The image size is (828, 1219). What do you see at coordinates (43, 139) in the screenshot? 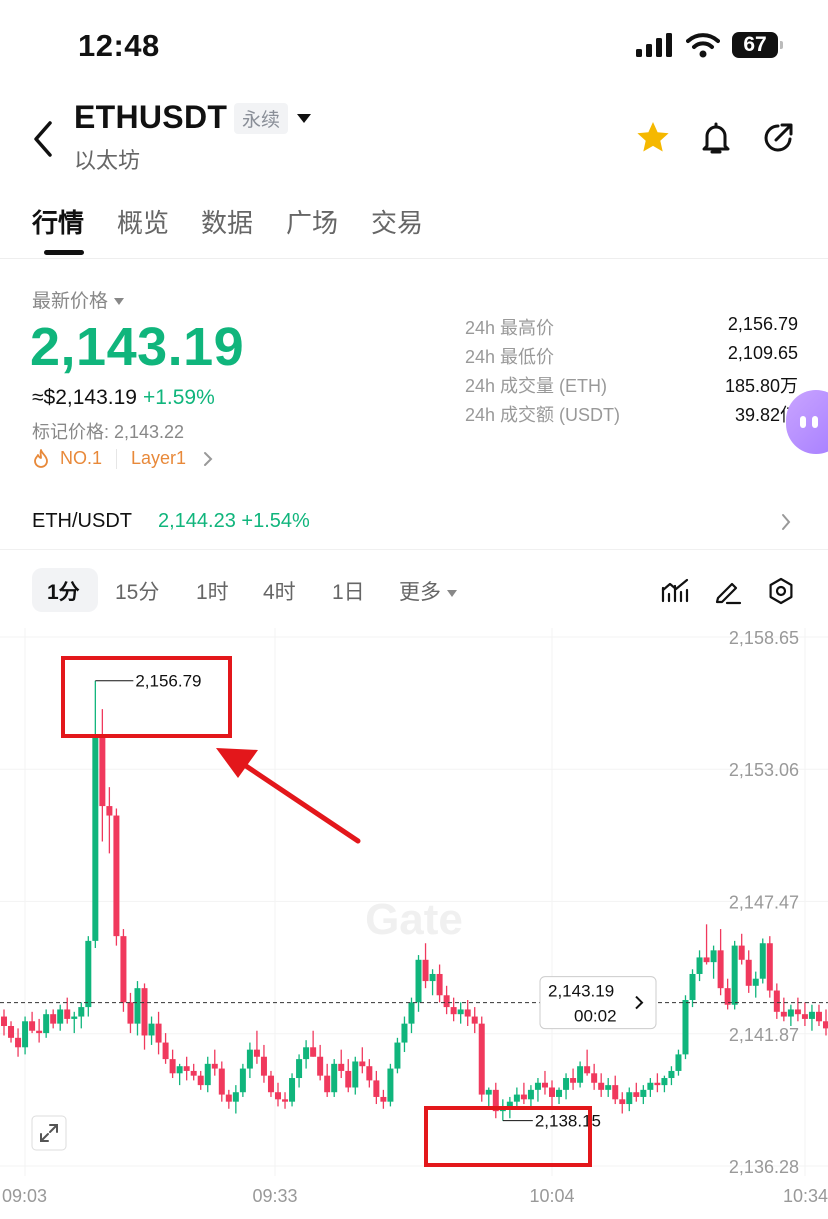
I see `back-icon` at bounding box center [43, 139].